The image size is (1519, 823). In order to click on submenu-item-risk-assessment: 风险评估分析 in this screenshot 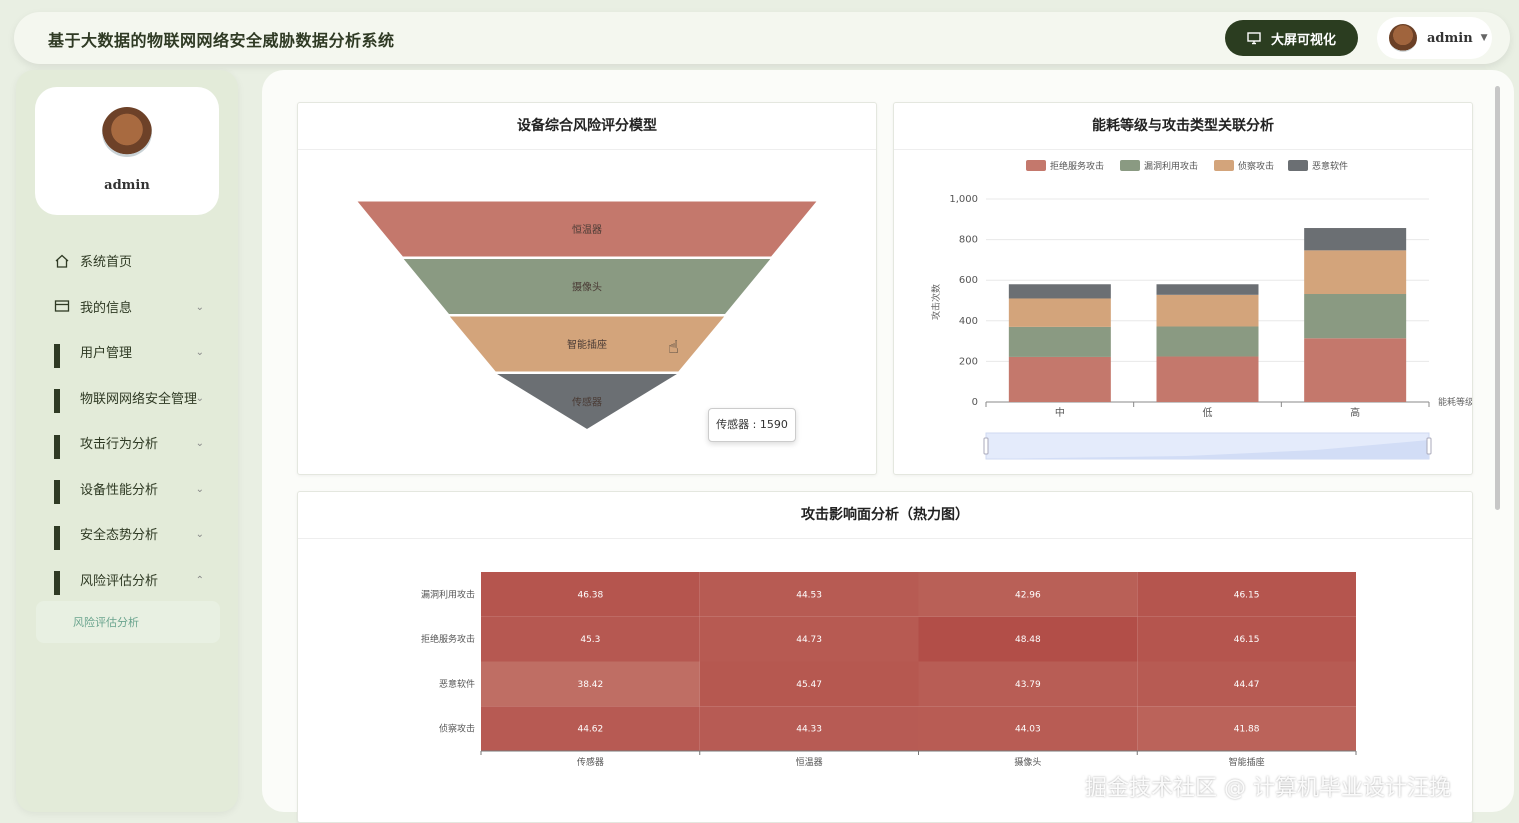, I will do `click(128, 622)`.